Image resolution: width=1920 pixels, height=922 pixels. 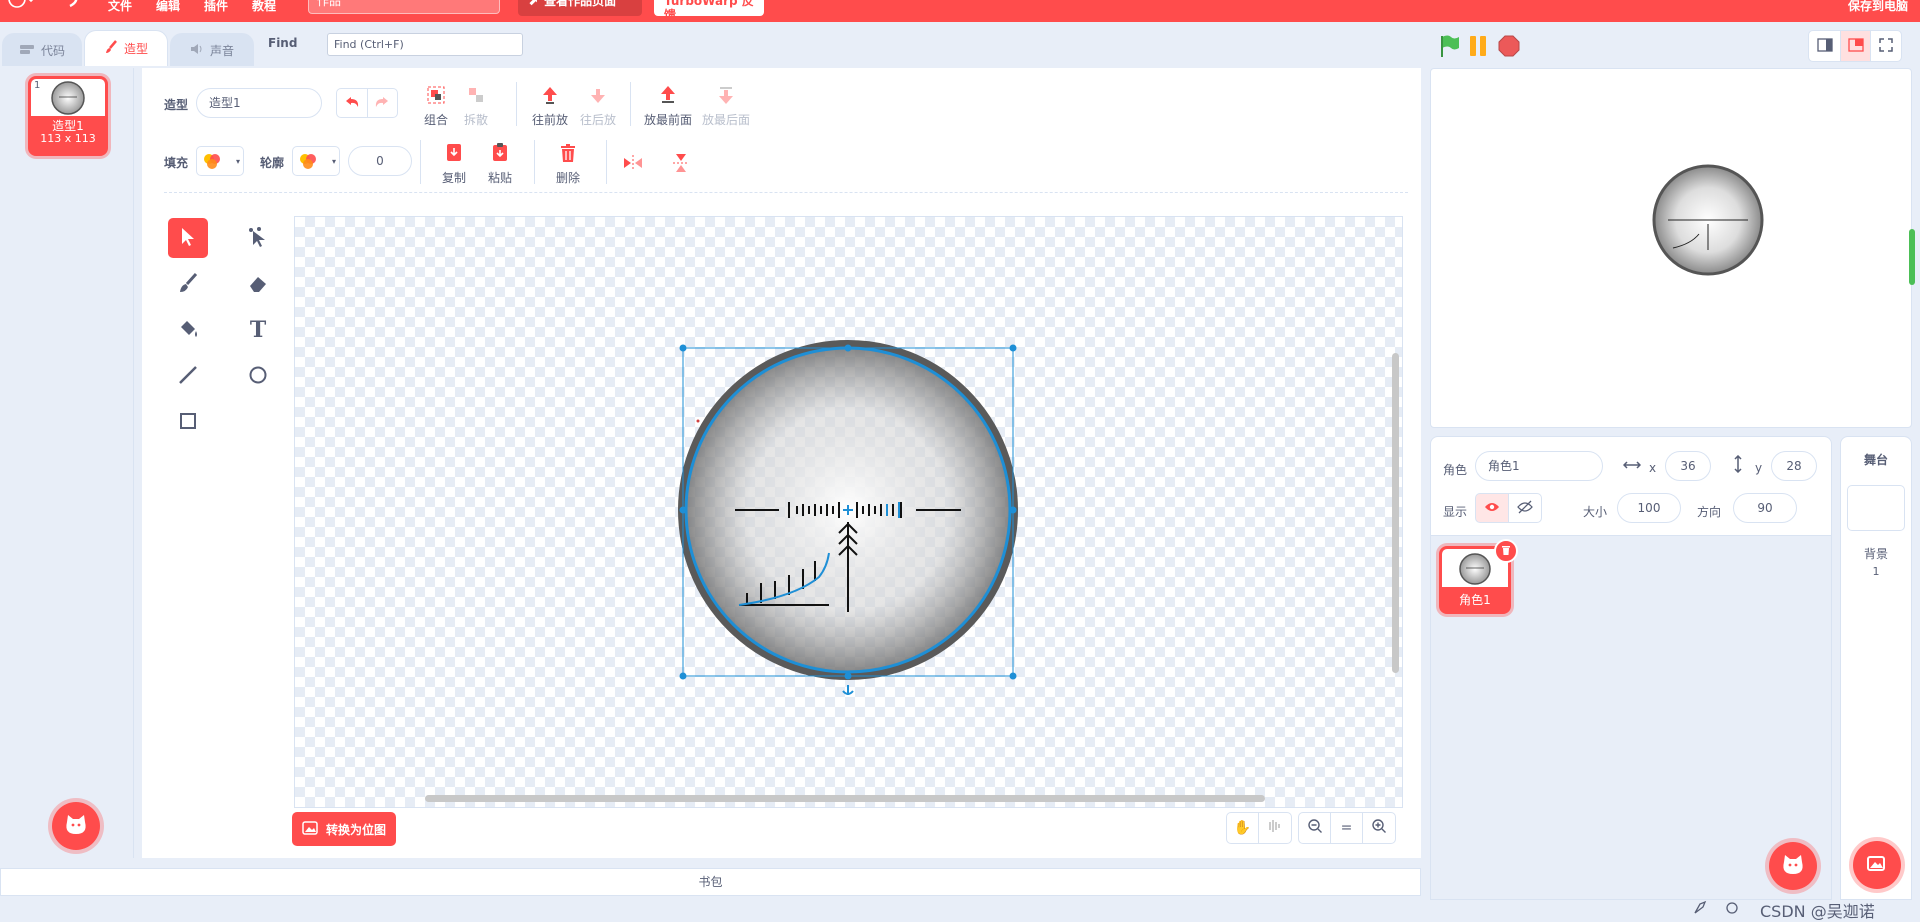 I want to click on bring-to-front-icon, so click(x=668, y=96).